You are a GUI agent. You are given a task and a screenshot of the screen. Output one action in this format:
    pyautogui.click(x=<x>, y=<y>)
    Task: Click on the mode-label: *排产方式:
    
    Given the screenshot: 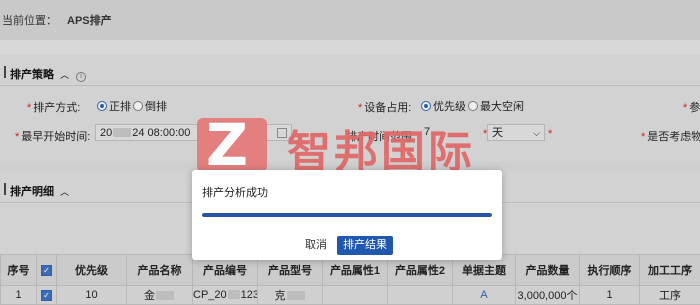 What is the action you would take?
    pyautogui.click(x=53, y=107)
    